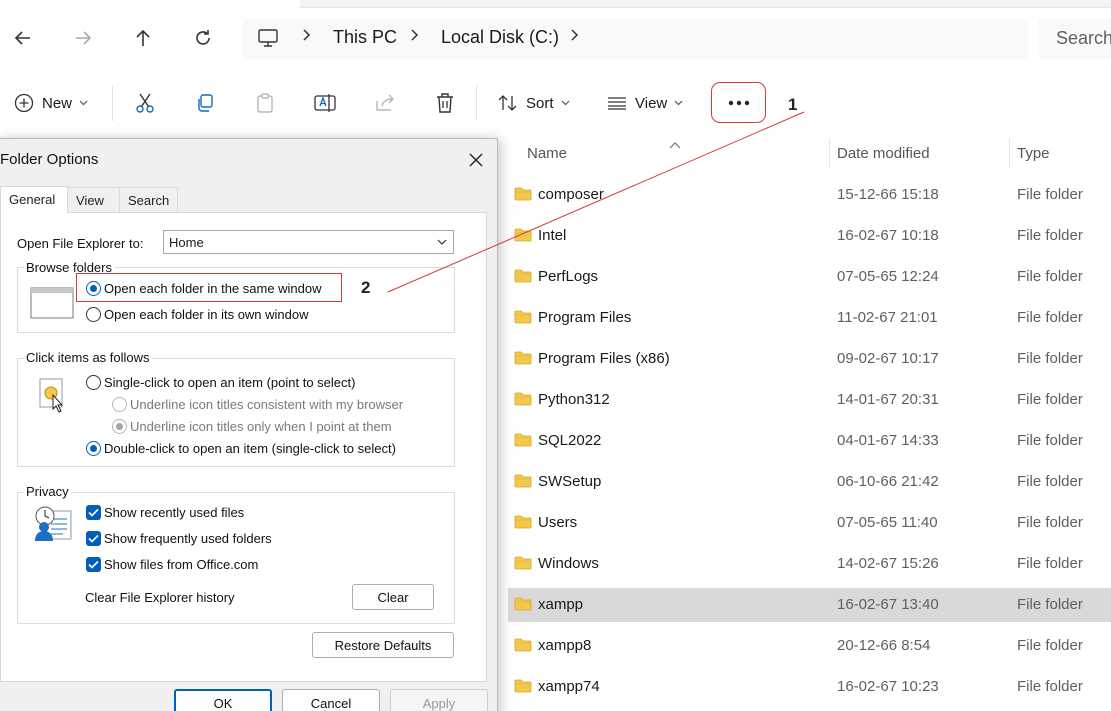 This screenshot has width=1111, height=711. What do you see at coordinates (500, 37) in the screenshot?
I see `breadcrumb-local-disk: Local Disk (C:)` at bounding box center [500, 37].